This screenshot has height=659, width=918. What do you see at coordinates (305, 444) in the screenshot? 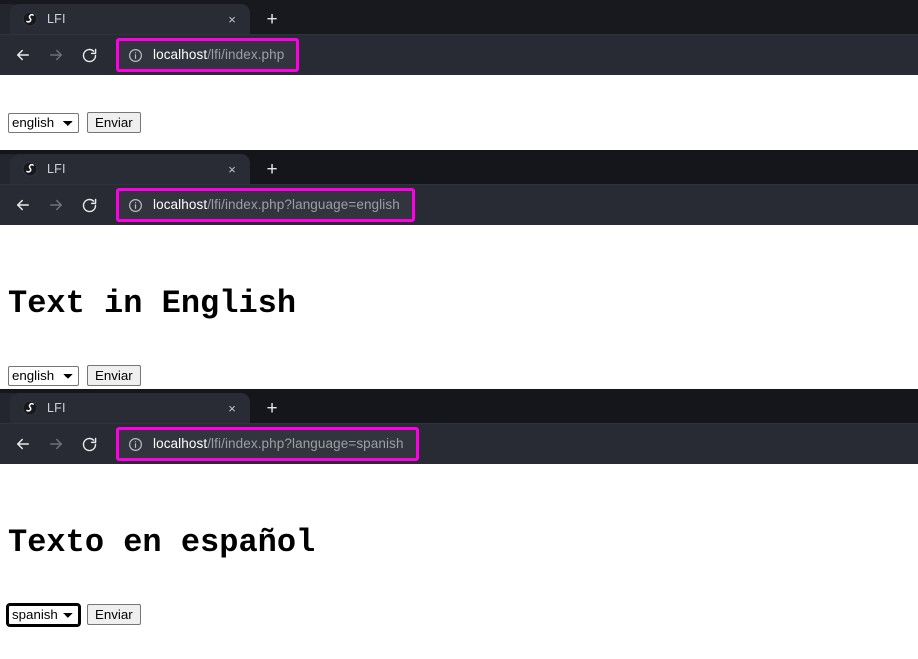
I see `url-path: /lfi/index.php?language=spanish` at bounding box center [305, 444].